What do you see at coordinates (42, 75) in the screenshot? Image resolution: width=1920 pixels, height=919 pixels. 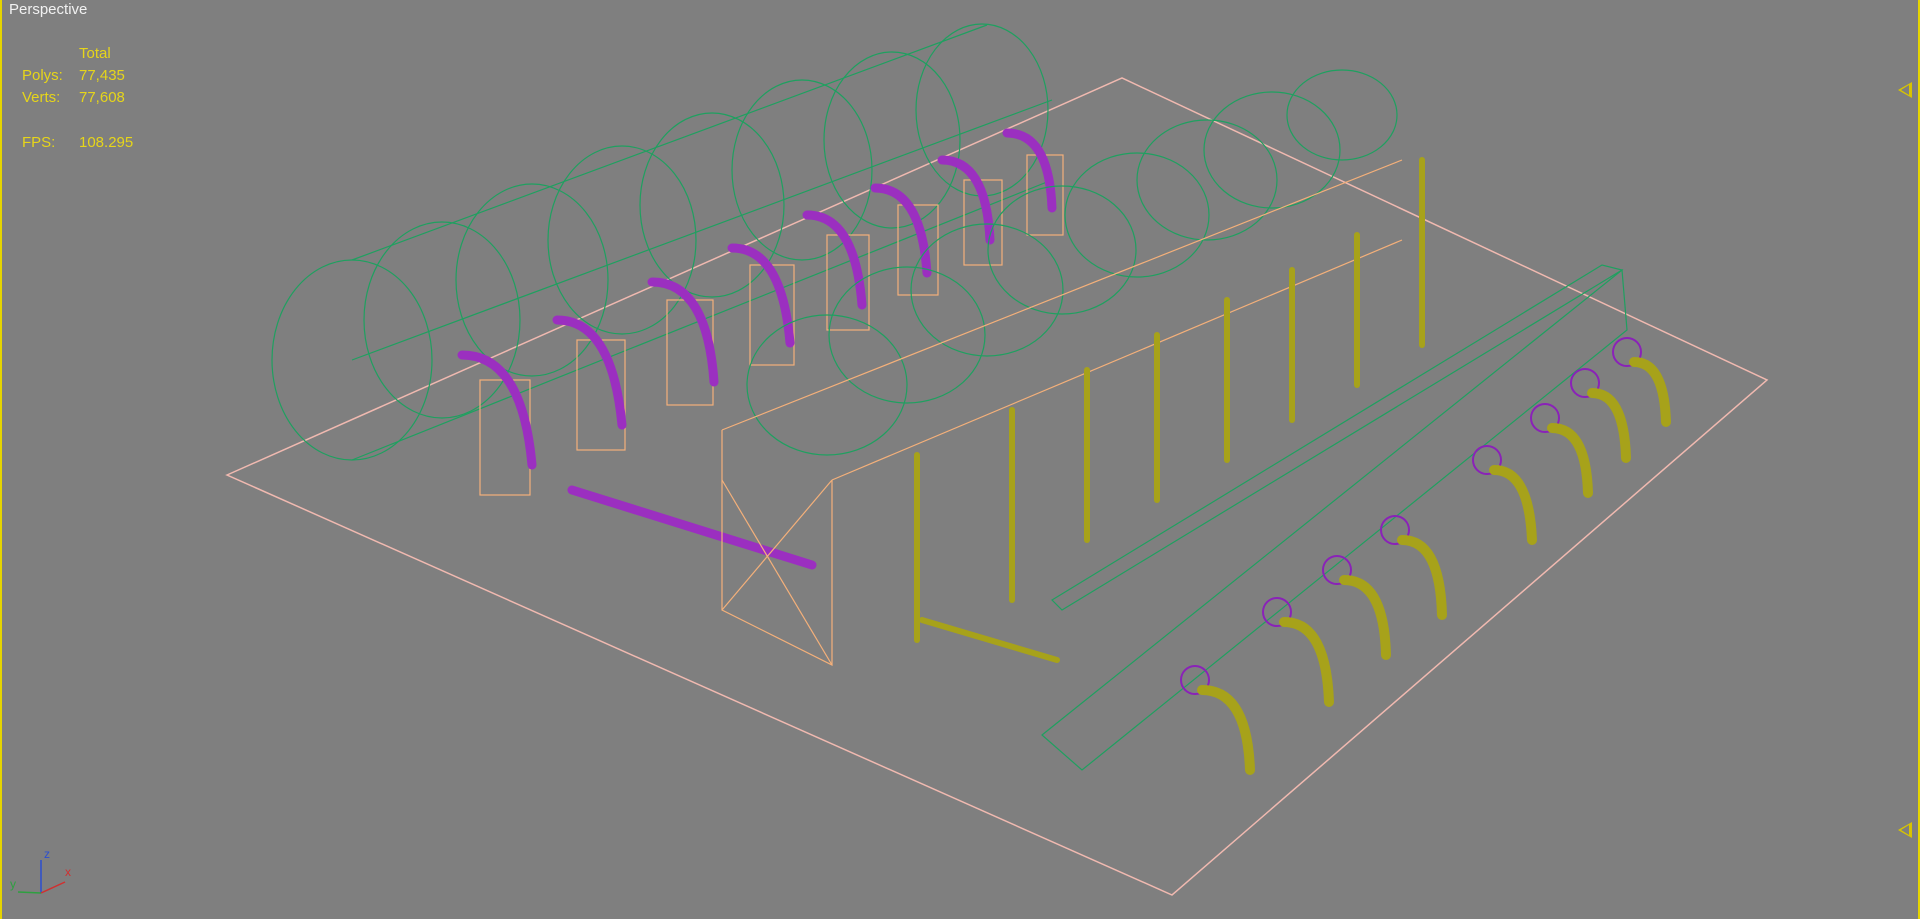 I see `stat-polys-key: Polys:` at bounding box center [42, 75].